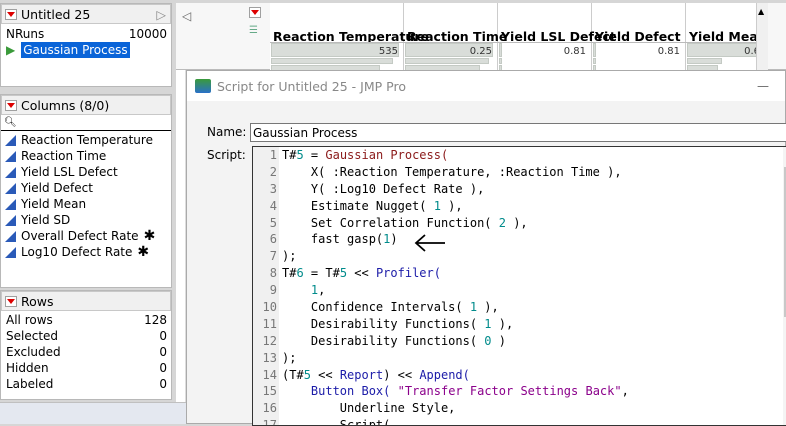 This screenshot has height=426, width=786. What do you see at coordinates (161, 14) in the screenshot?
I see `collapse-arrow-icon: ▷` at bounding box center [161, 14].